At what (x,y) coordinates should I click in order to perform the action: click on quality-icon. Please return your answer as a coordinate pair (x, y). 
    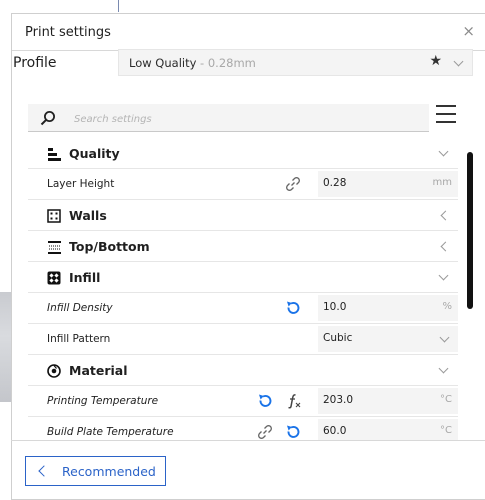
    Looking at the image, I should click on (54, 154).